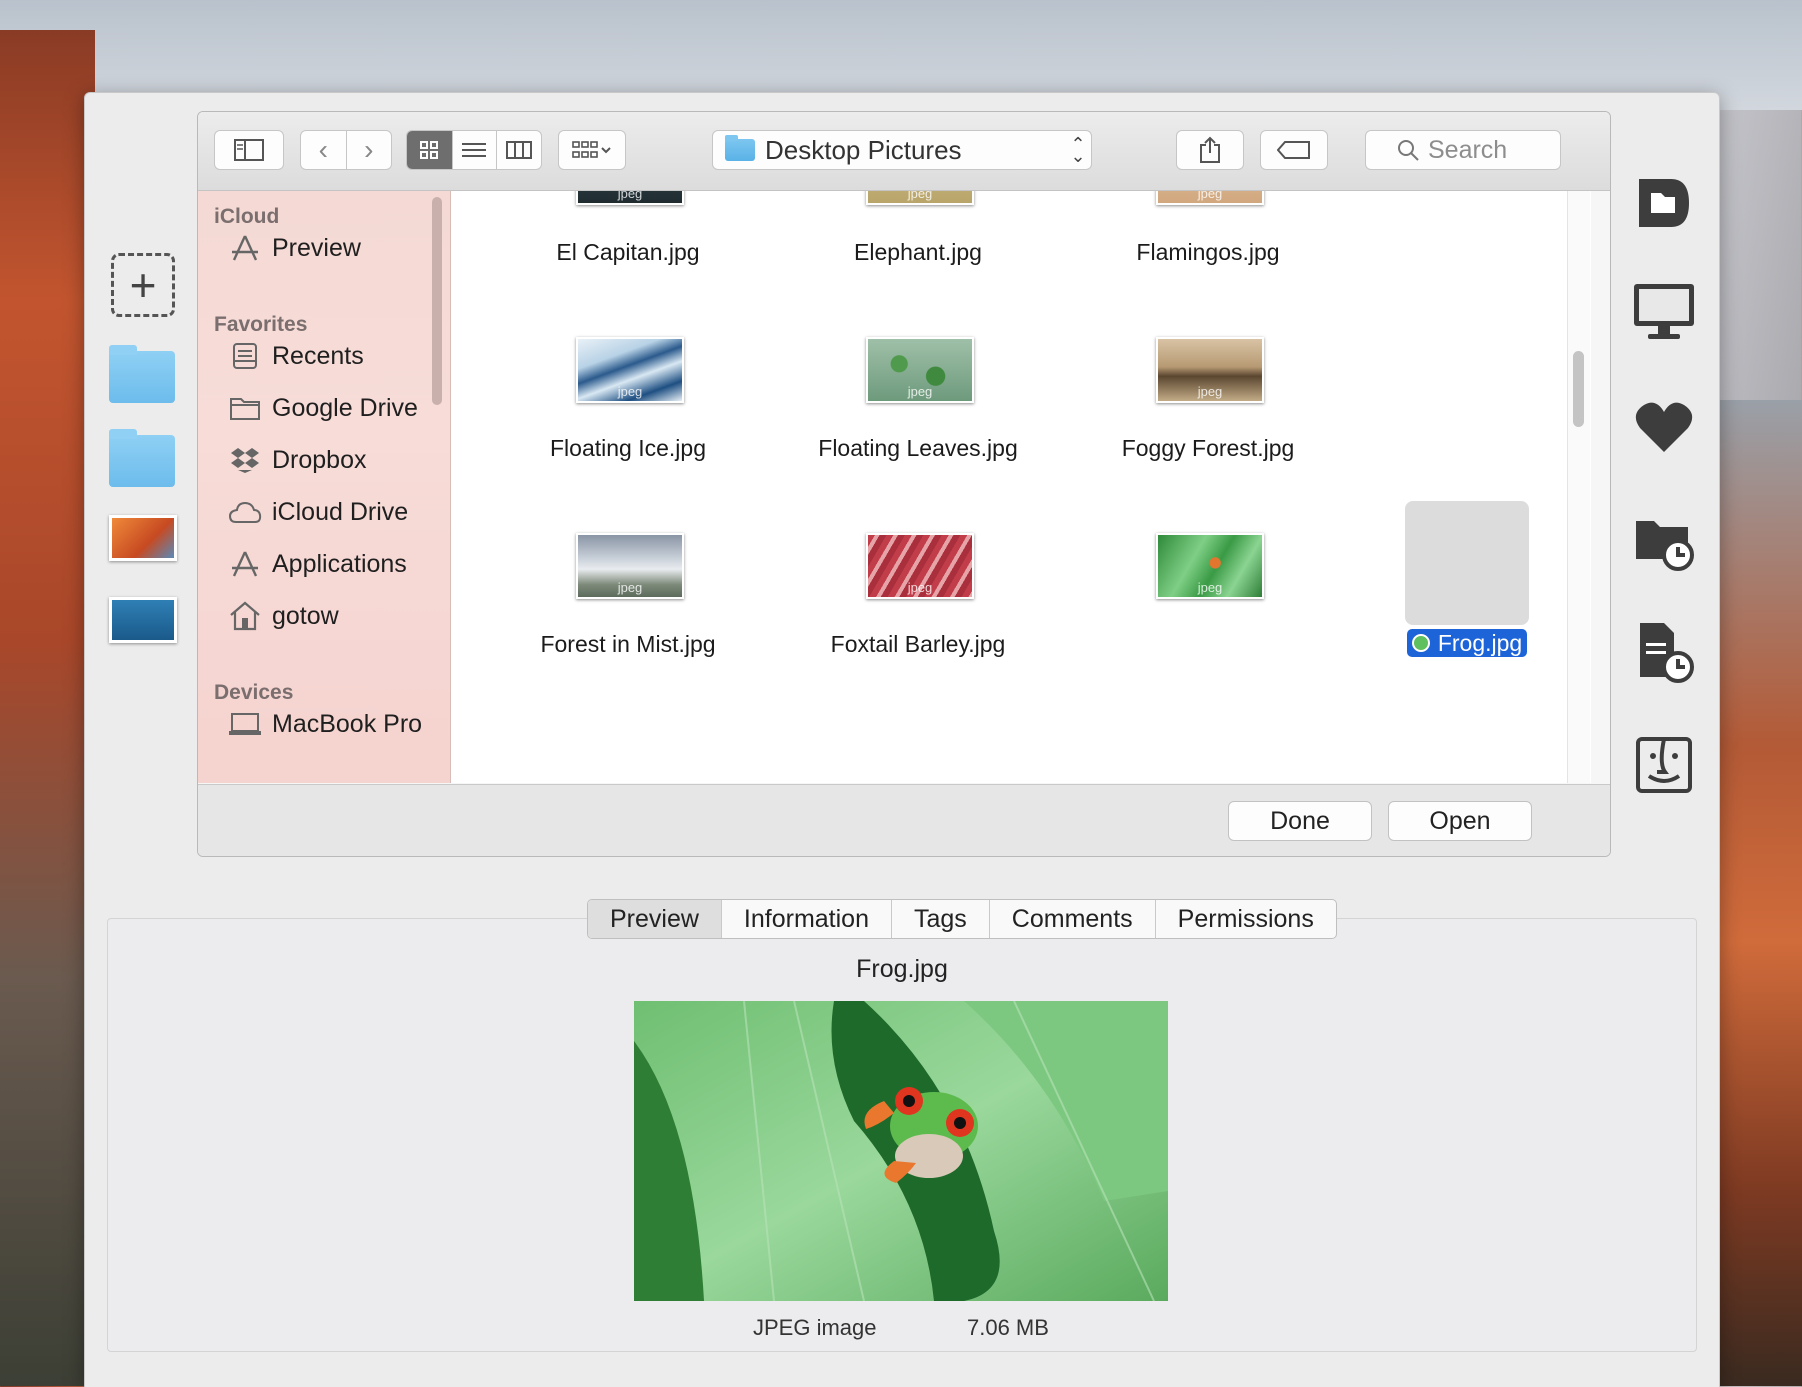 This screenshot has height=1387, width=1802. I want to click on chevron-left-icon: ‹, so click(323, 149).